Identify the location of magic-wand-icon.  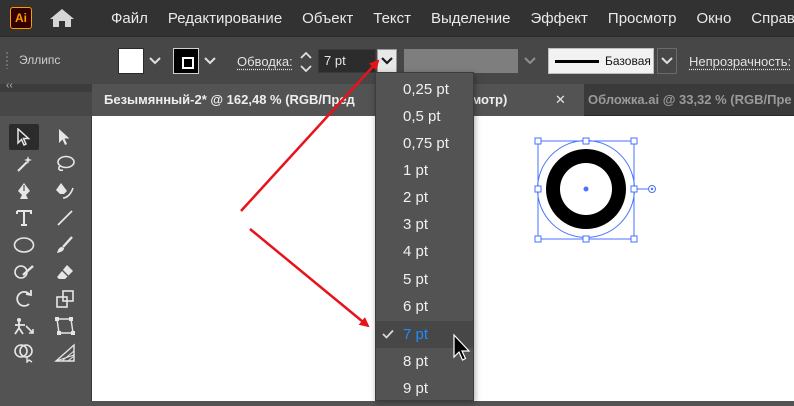
(24, 164).